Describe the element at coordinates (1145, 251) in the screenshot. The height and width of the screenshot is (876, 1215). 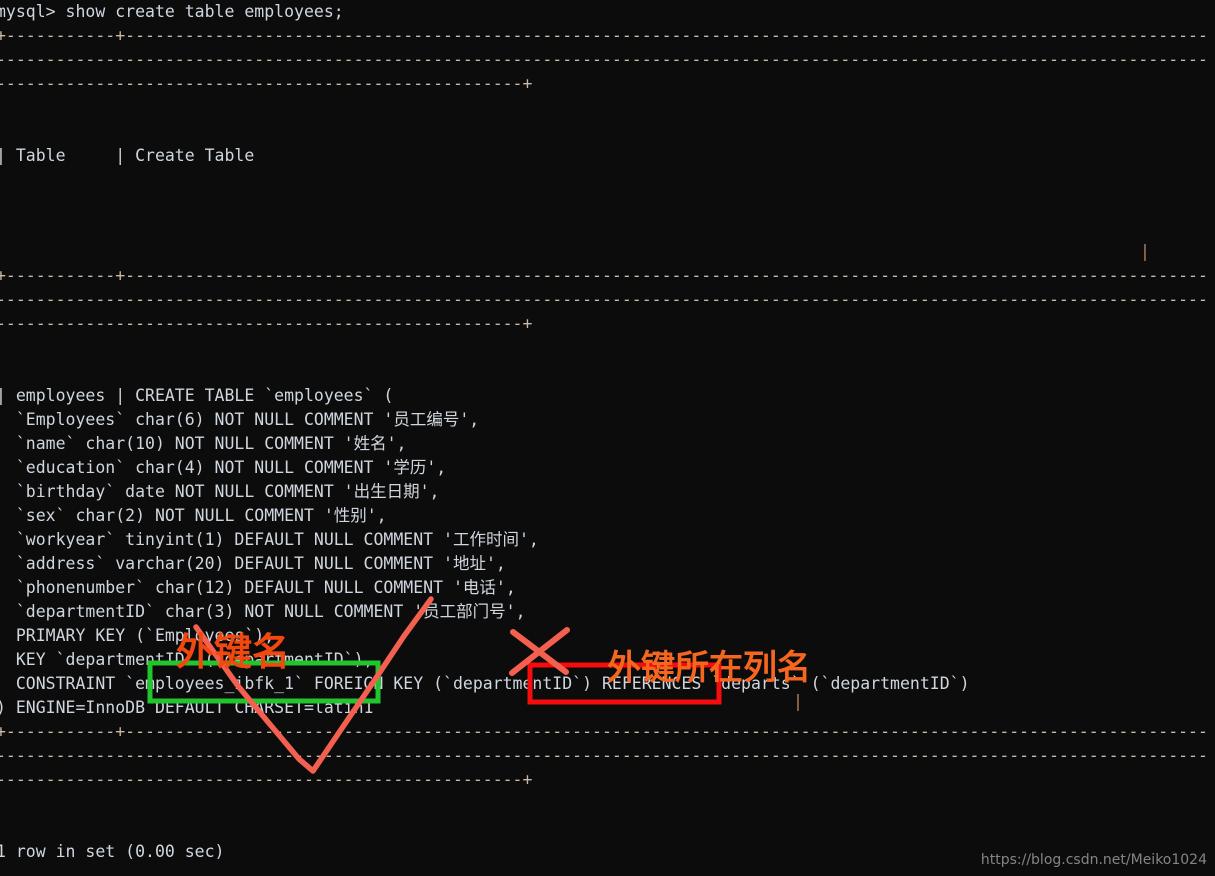
I see `terminal-header-wrap-pipe: |` at that location.